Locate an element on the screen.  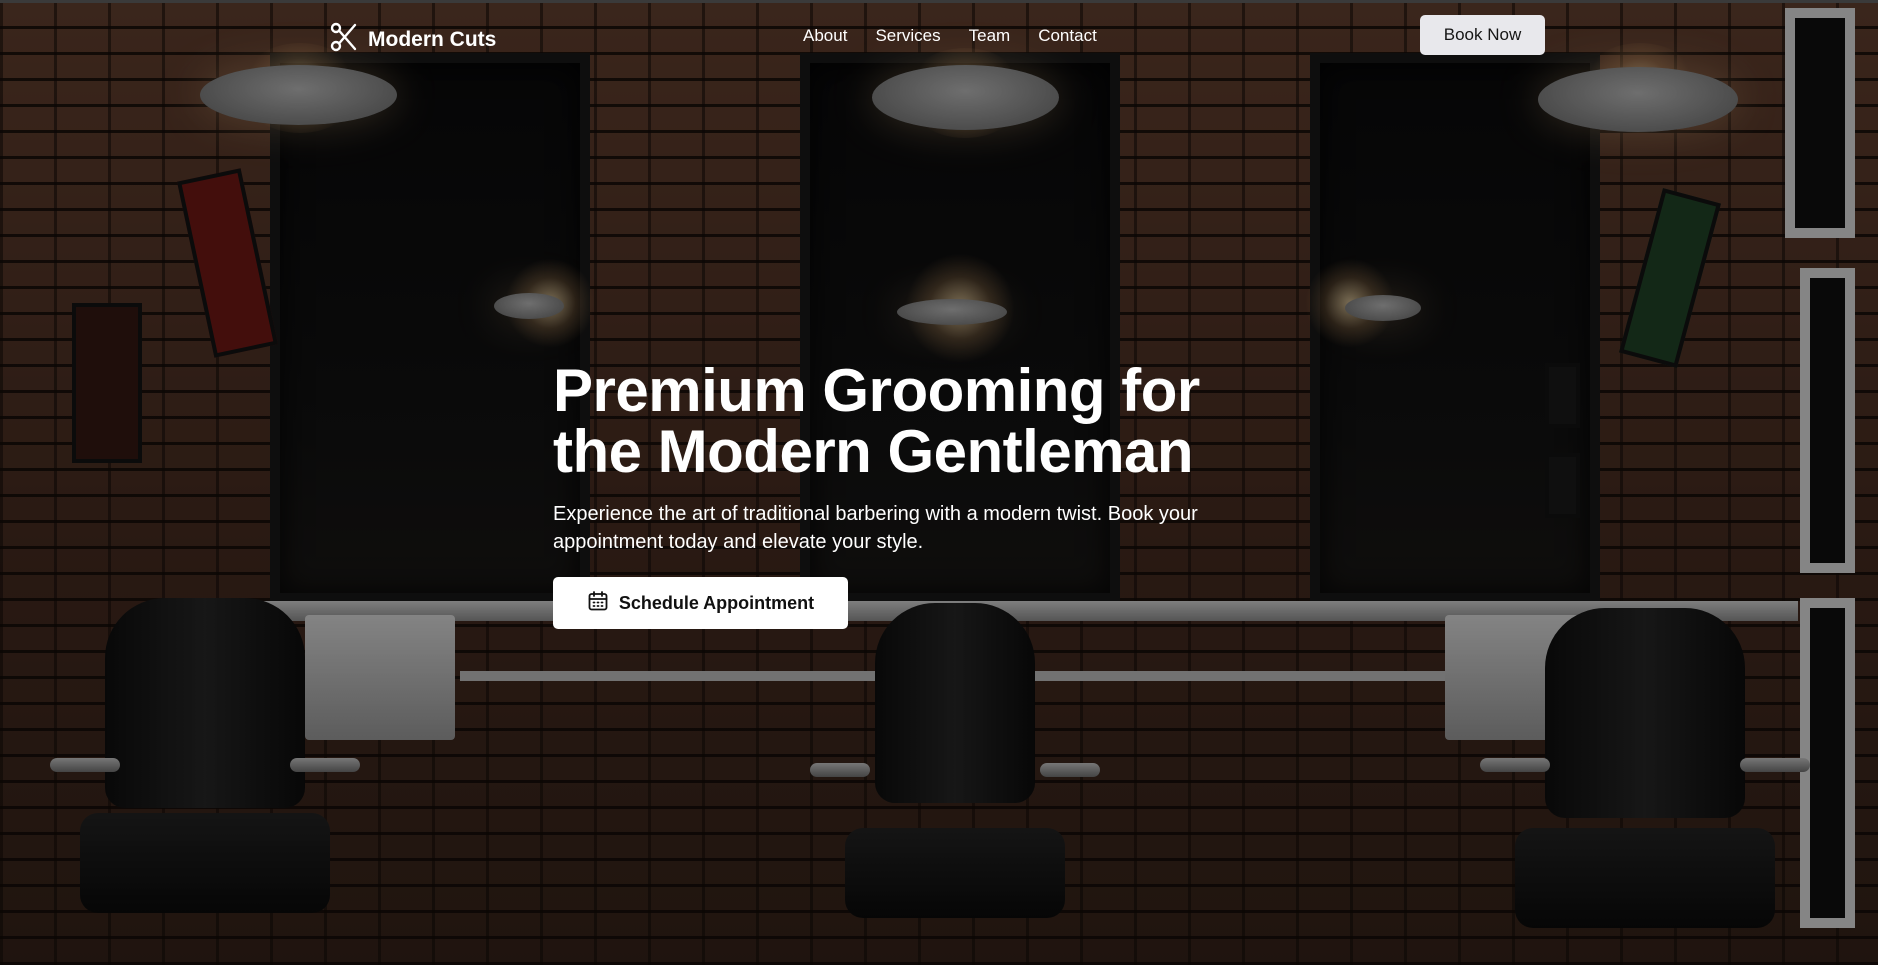
hero-headline-line-1: Premium Grooming for is located at coordinates (876, 390).